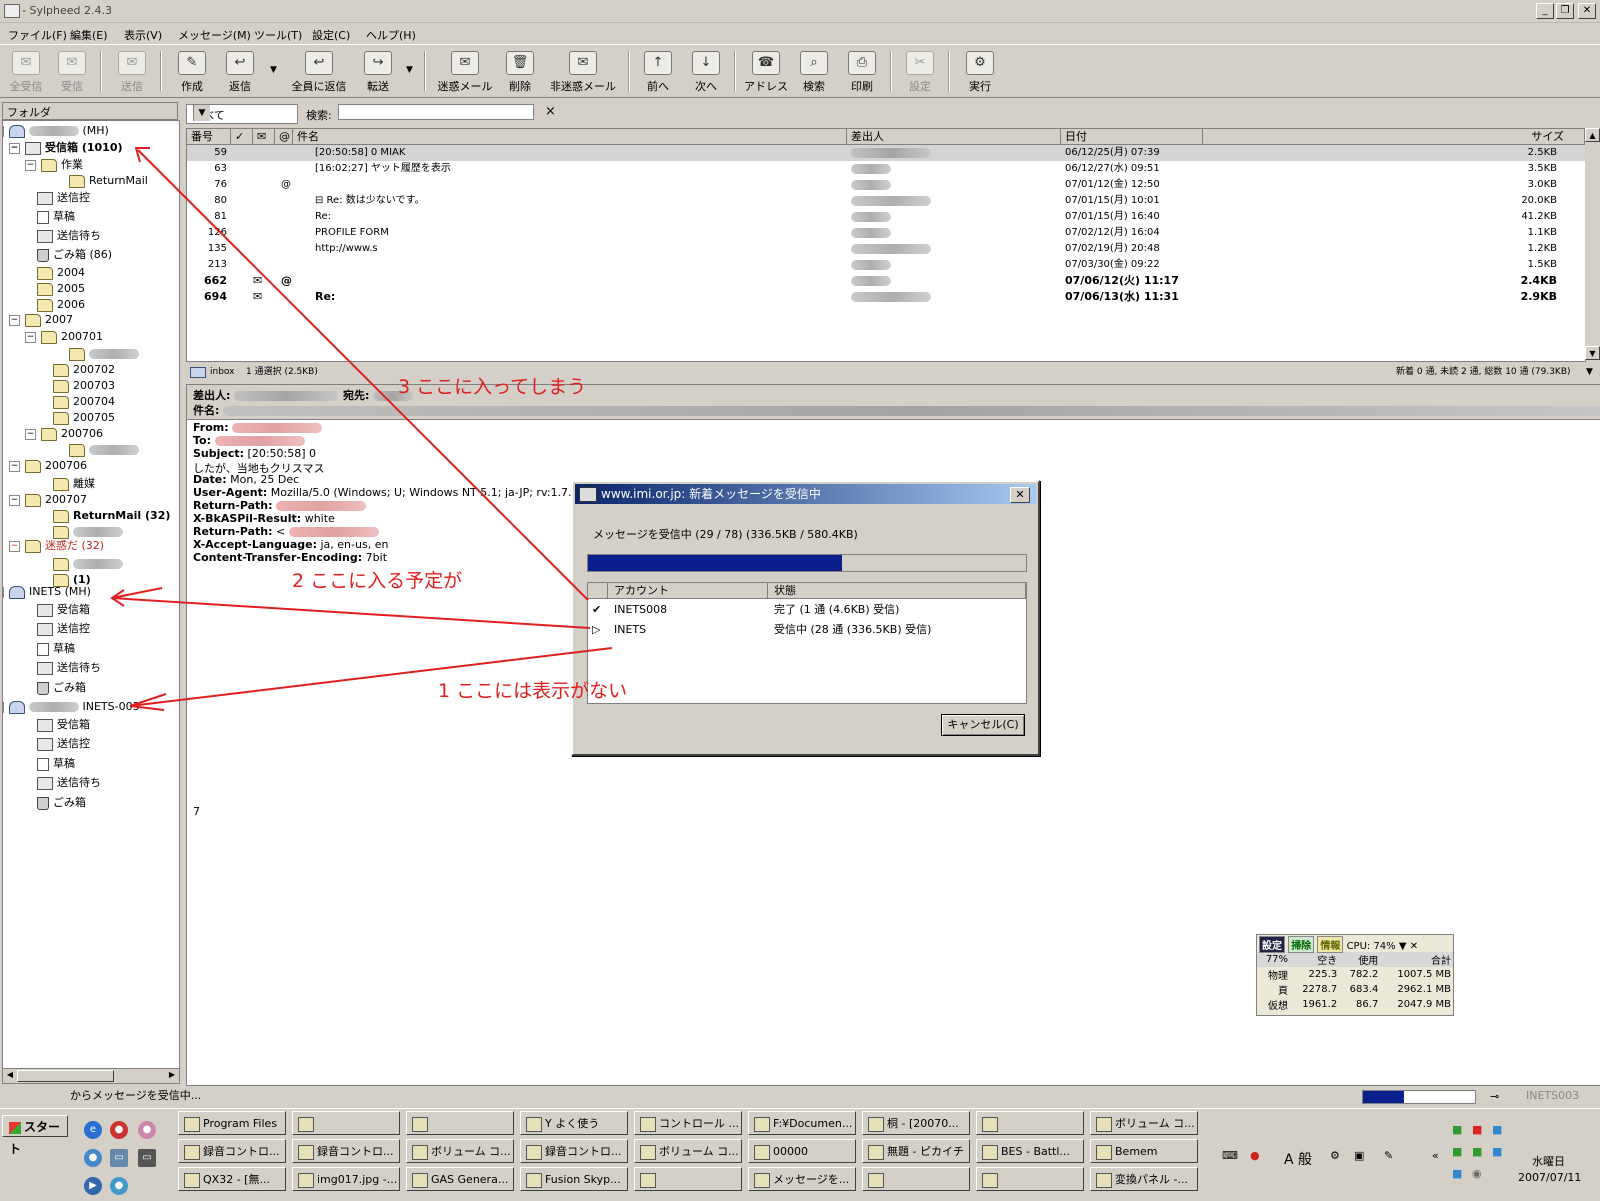 Image resolution: width=1600 pixels, height=1201 pixels. I want to click on delete-button: 🗑 削除, so click(520, 72).